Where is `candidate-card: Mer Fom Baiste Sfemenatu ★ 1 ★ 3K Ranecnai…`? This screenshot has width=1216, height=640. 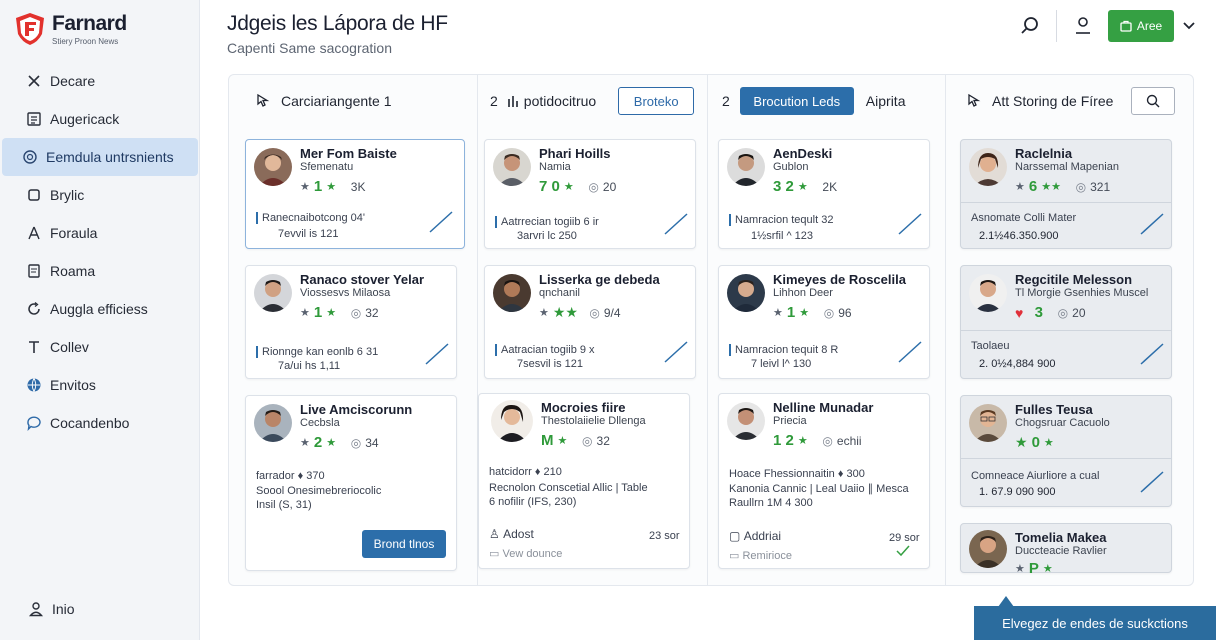
candidate-card: Mer Fom Baiste Sfemenatu ★ 1 ★ 3K Ranecnai… is located at coordinates (355, 194).